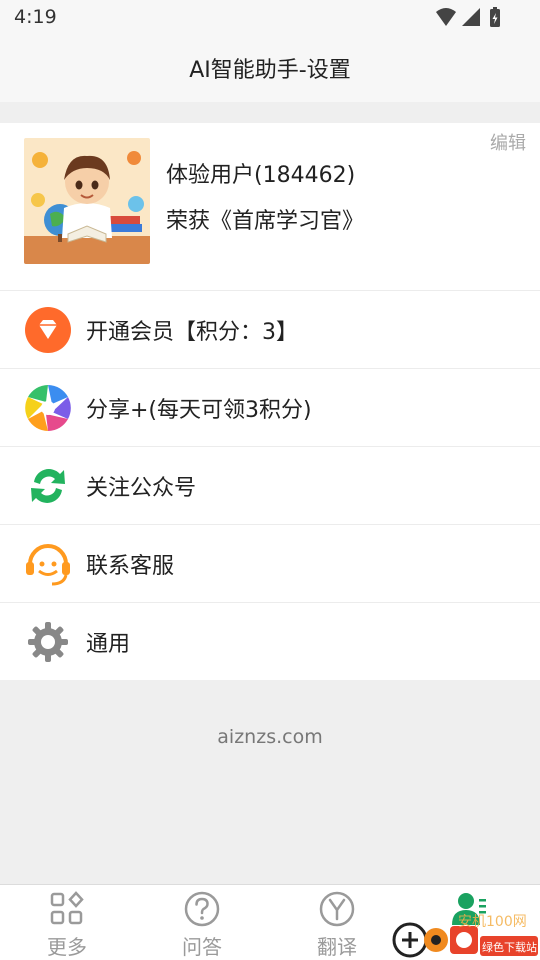  What do you see at coordinates (87, 201) in the screenshot?
I see `avatar` at bounding box center [87, 201].